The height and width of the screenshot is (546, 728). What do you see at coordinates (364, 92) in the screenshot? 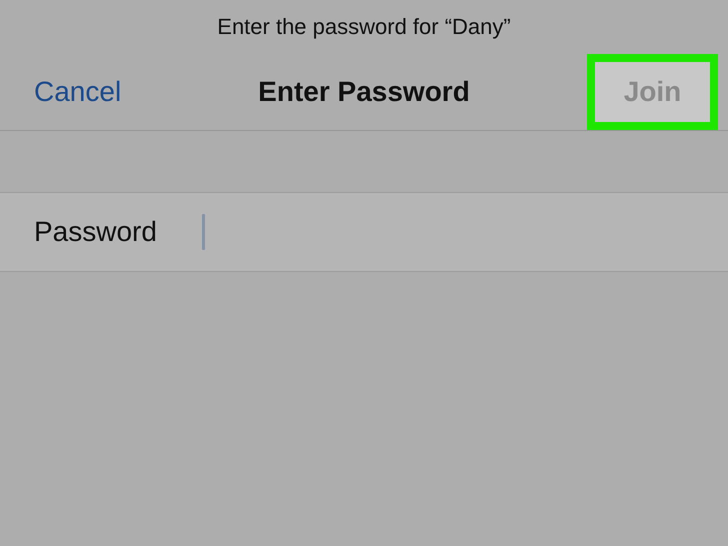
I see `screen-title: Enter Password` at bounding box center [364, 92].